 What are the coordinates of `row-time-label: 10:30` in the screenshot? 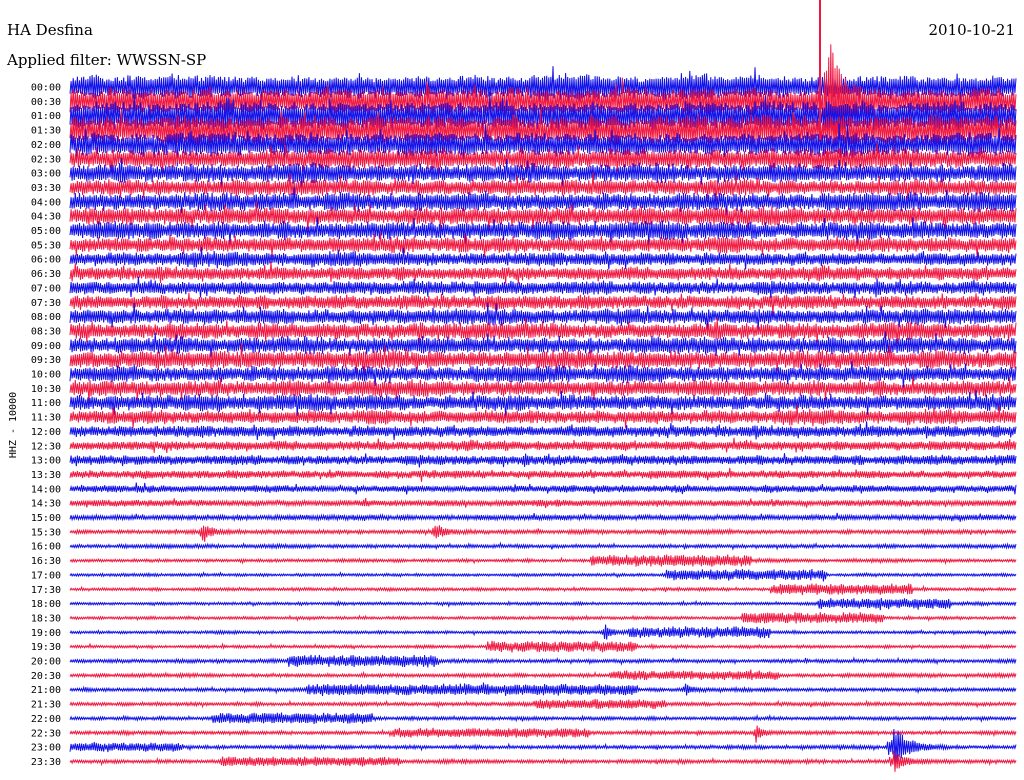 It's located at (46, 389).